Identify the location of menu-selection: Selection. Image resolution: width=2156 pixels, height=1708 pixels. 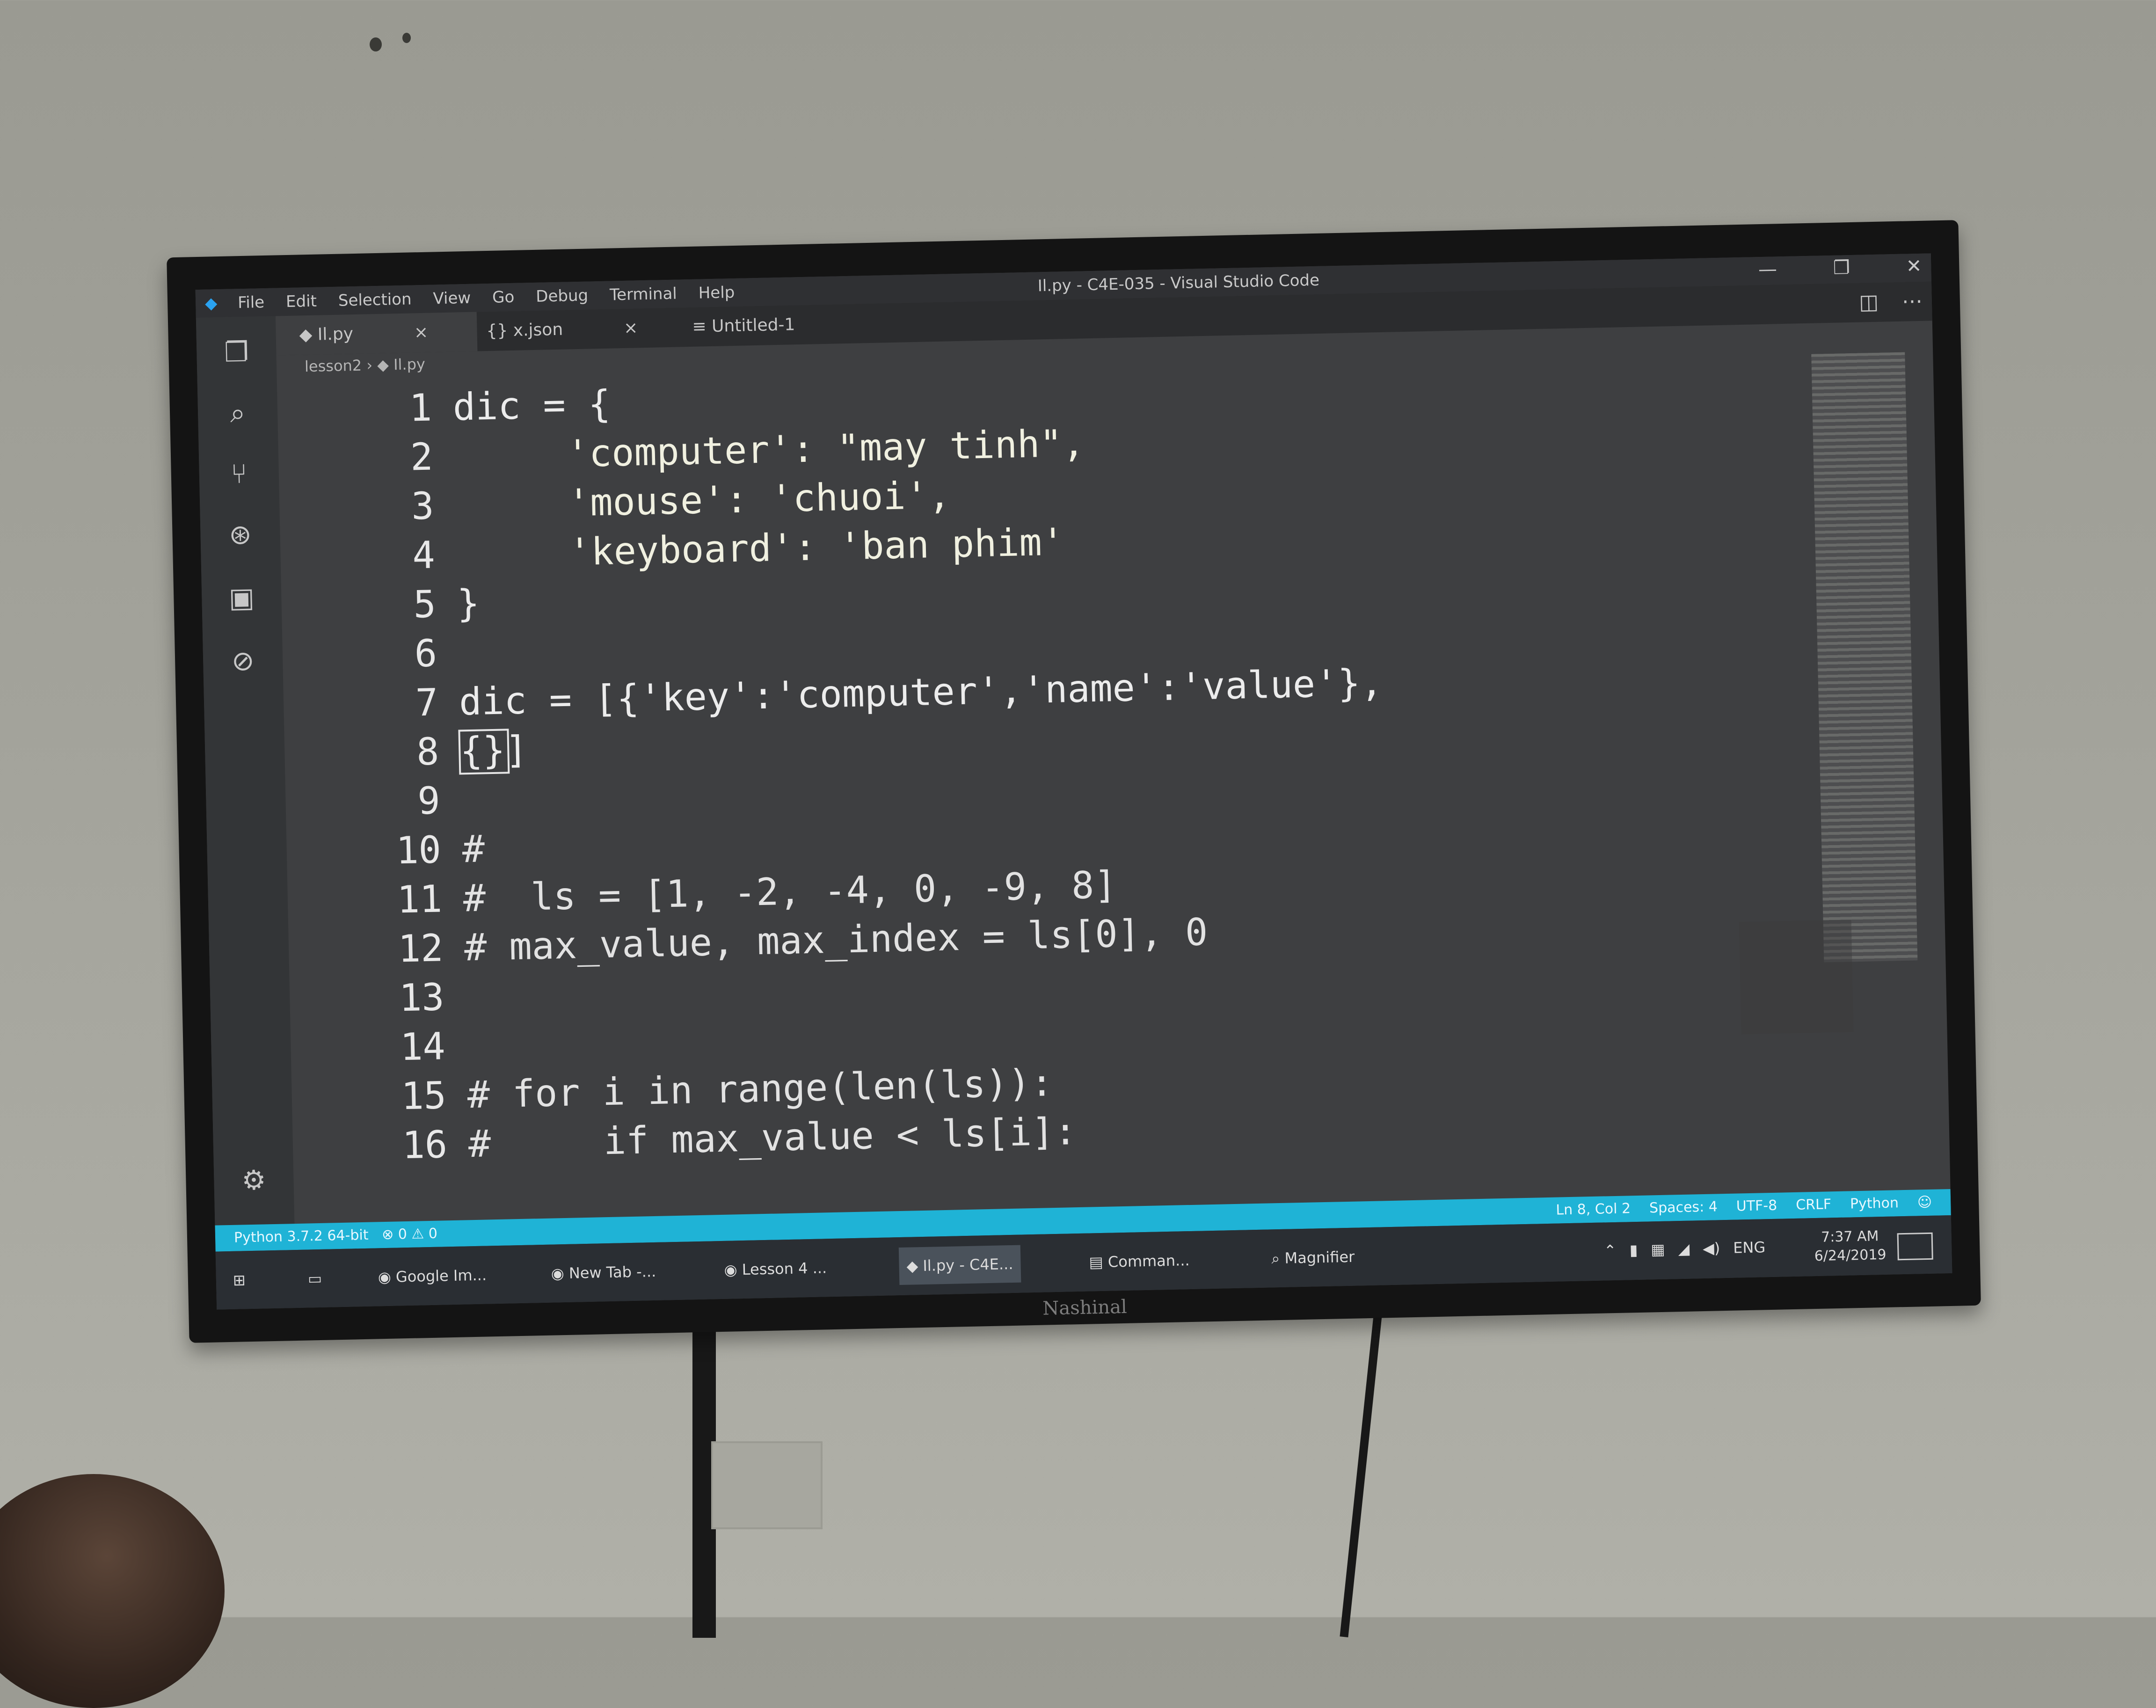
(374, 300).